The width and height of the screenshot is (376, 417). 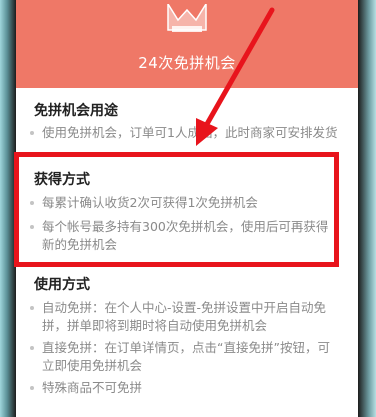 I want to click on list-item: 自动免拼：在个人中心-设置-免拼设置中开启自动免, so click(x=184, y=307).